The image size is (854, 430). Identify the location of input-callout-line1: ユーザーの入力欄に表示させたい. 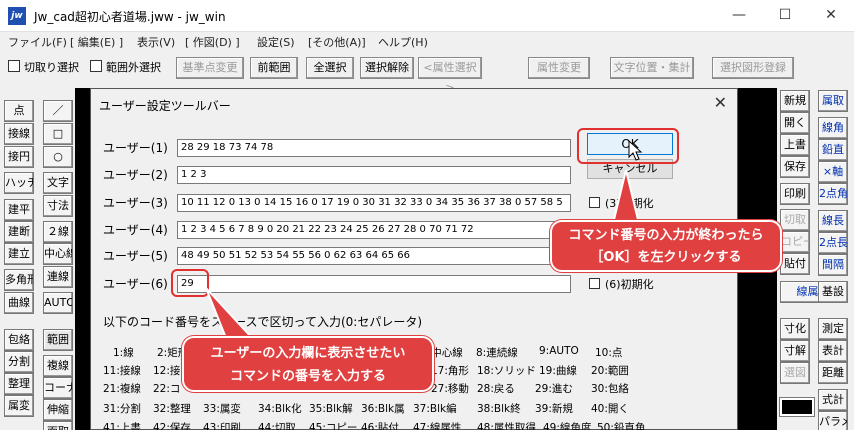
(308, 353).